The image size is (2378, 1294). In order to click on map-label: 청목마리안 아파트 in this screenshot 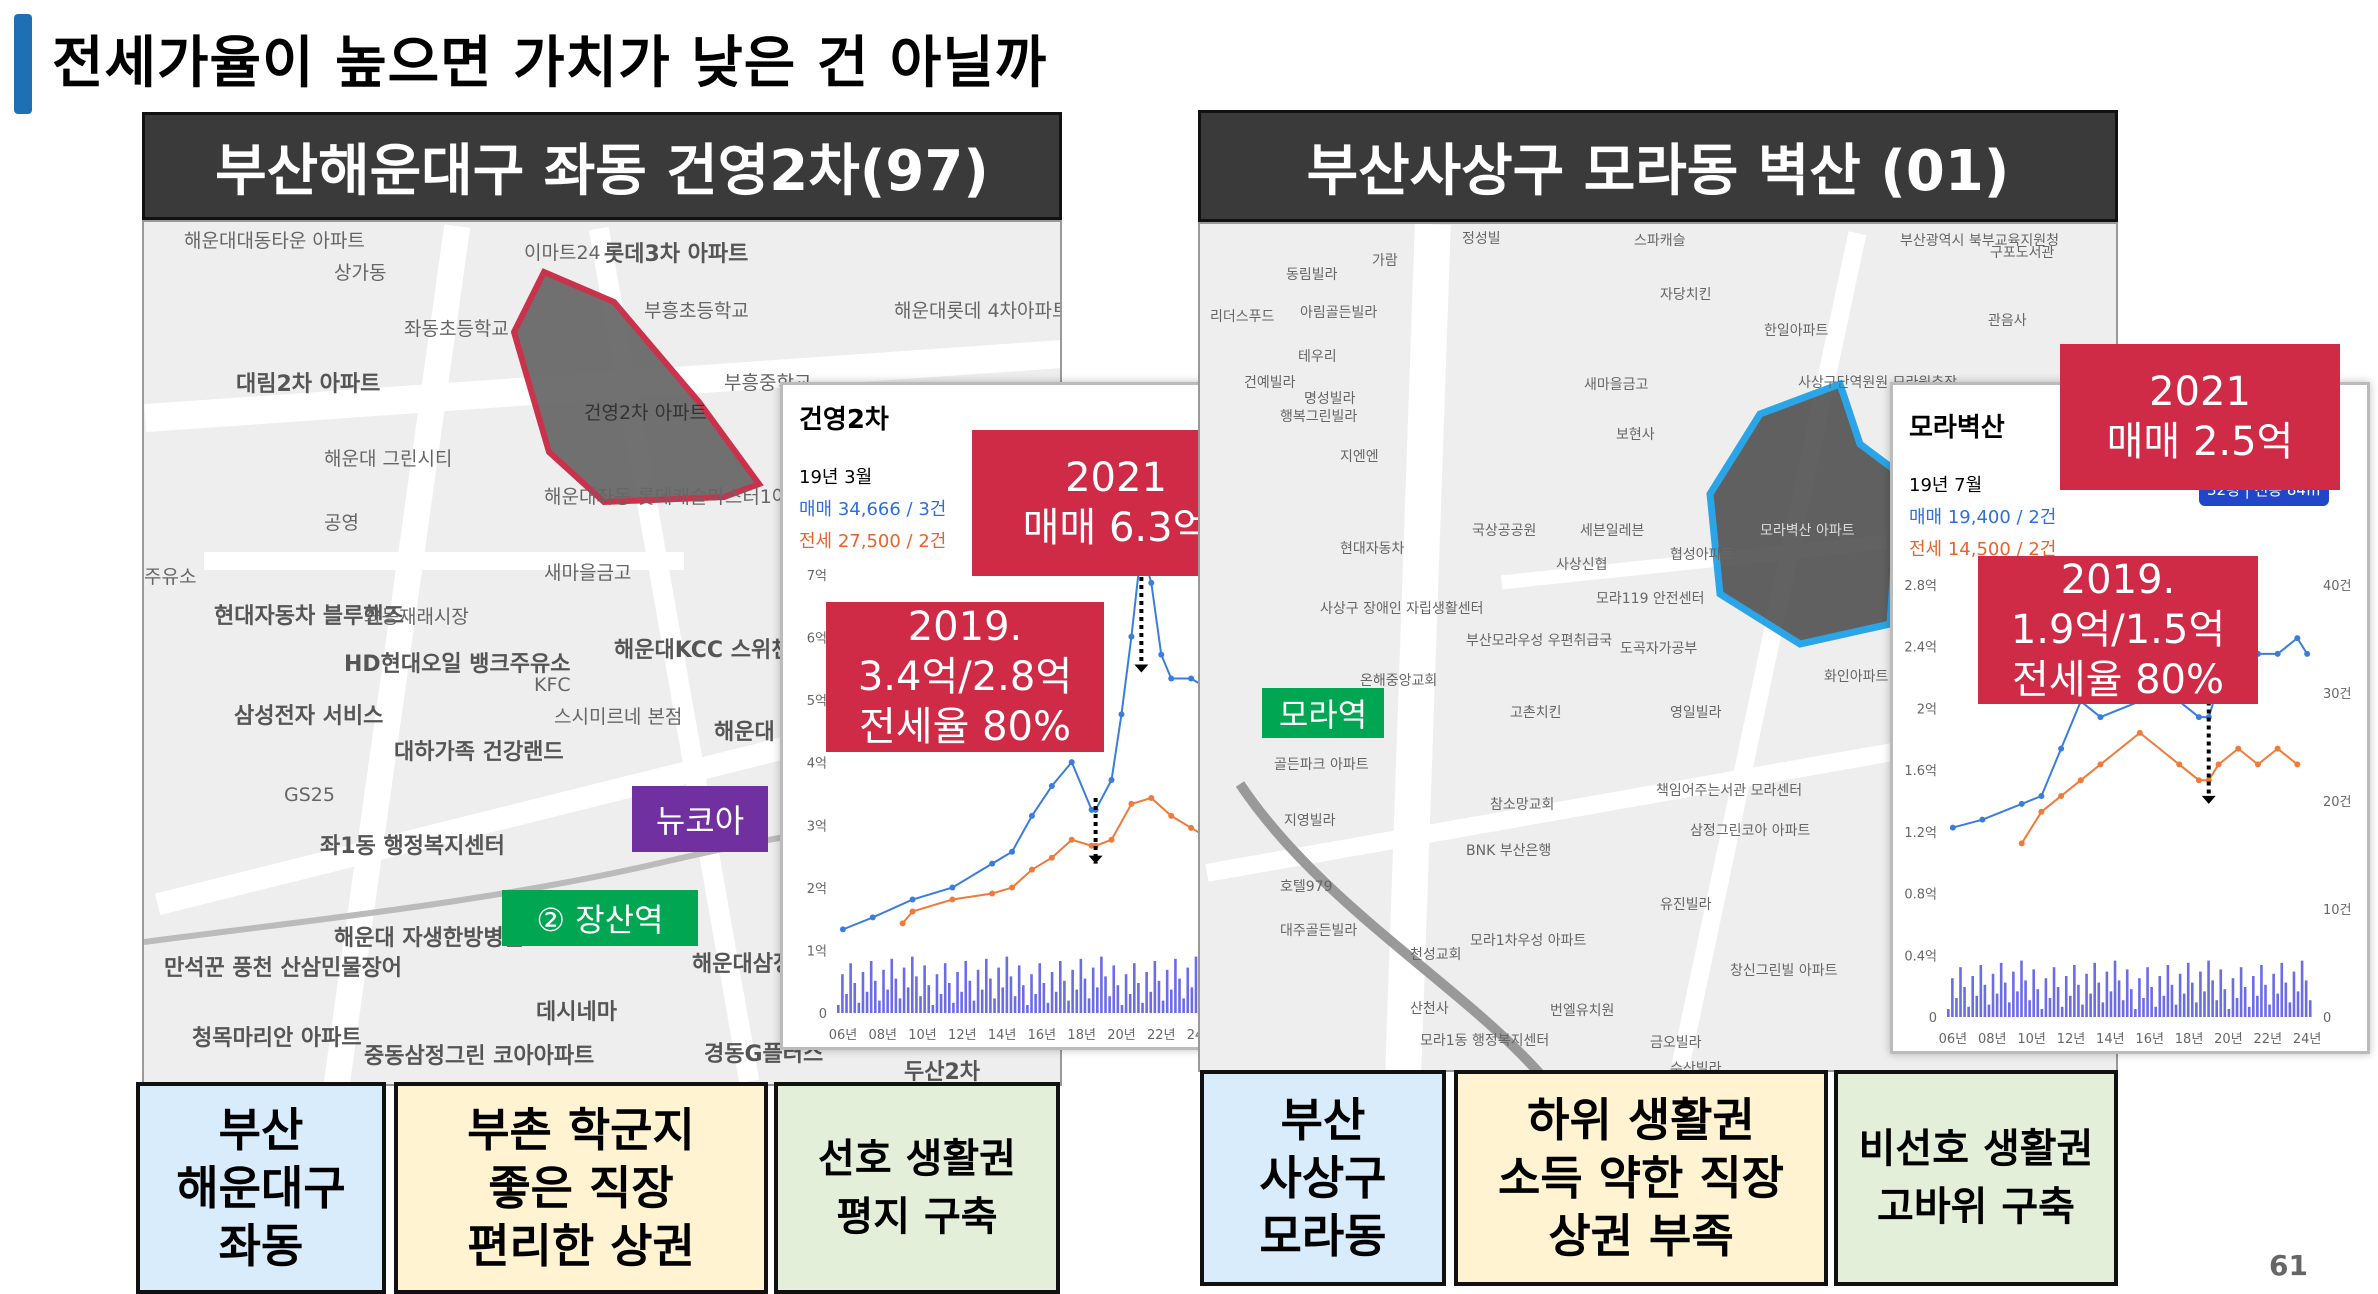, I will do `click(277, 1038)`.